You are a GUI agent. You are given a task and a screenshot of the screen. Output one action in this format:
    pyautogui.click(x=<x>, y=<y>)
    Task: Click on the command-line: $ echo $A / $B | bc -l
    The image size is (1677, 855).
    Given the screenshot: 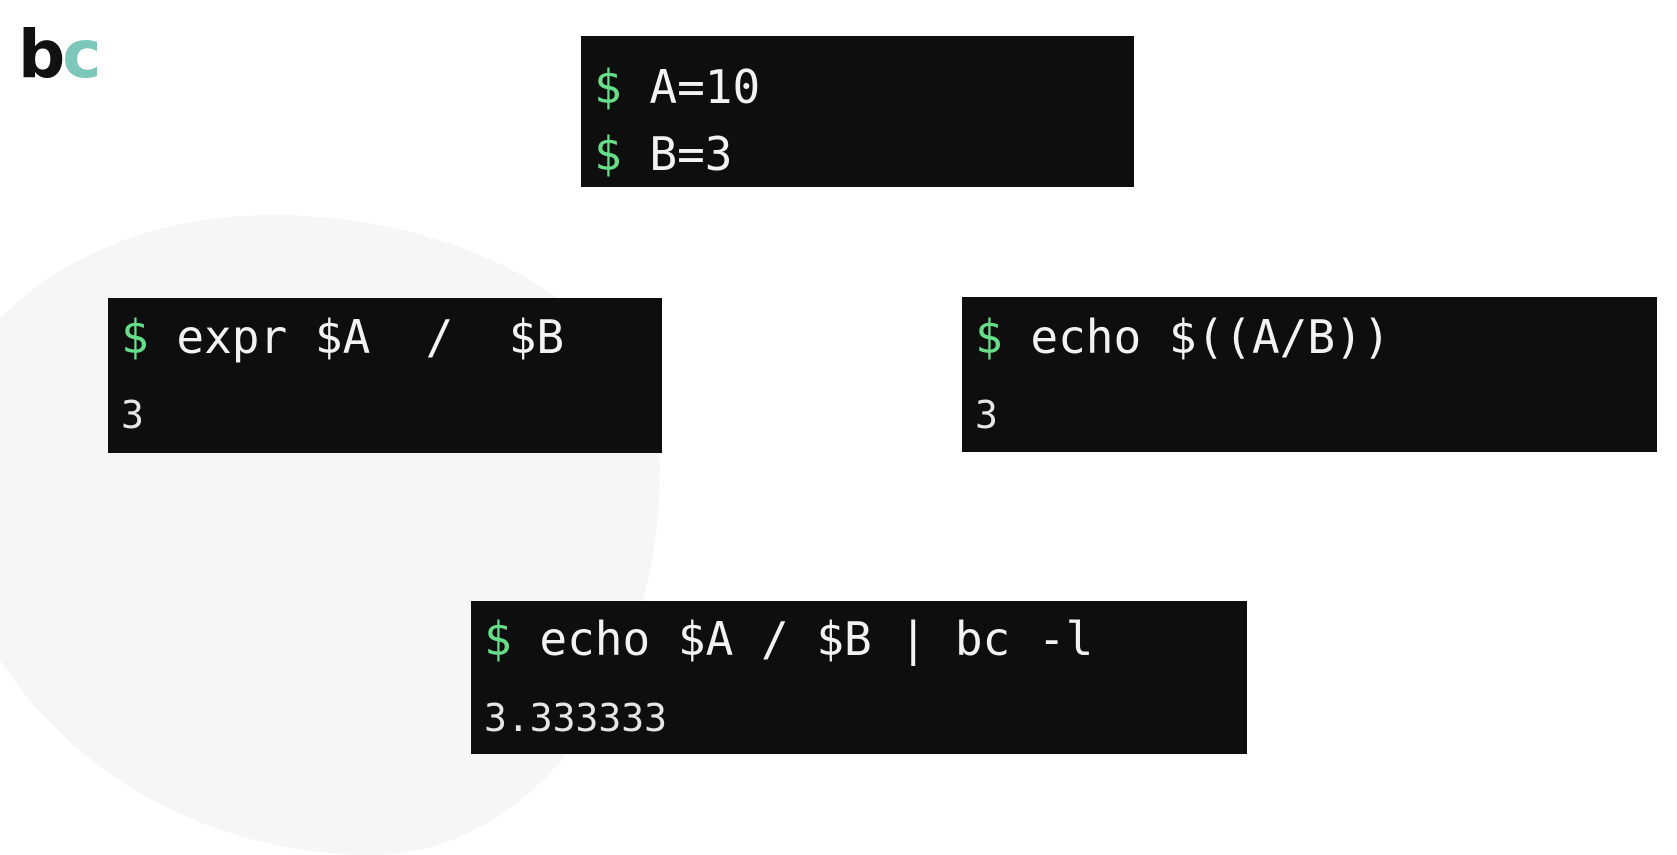 What is the action you would take?
    pyautogui.click(x=788, y=639)
    